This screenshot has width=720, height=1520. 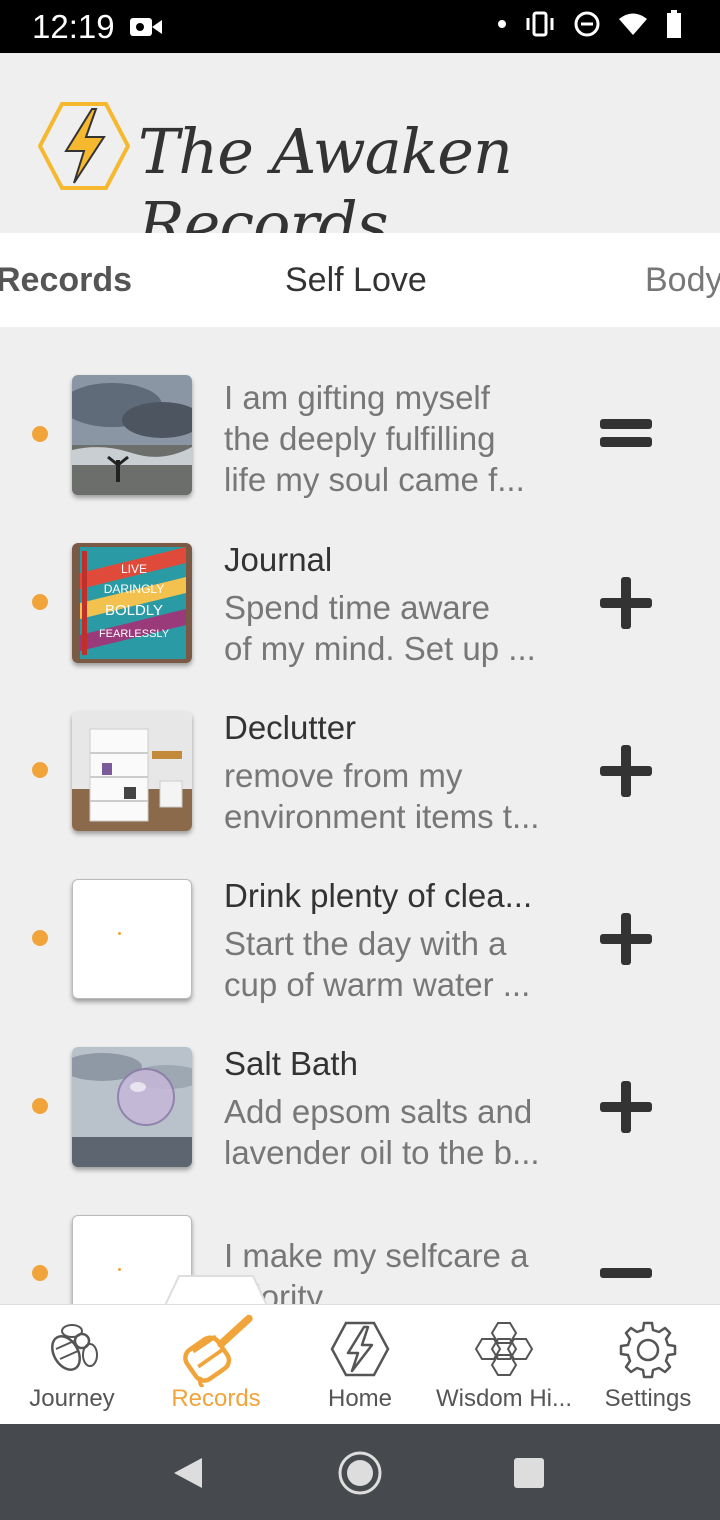 I want to click on nav-records: Records, so click(x=216, y=1365).